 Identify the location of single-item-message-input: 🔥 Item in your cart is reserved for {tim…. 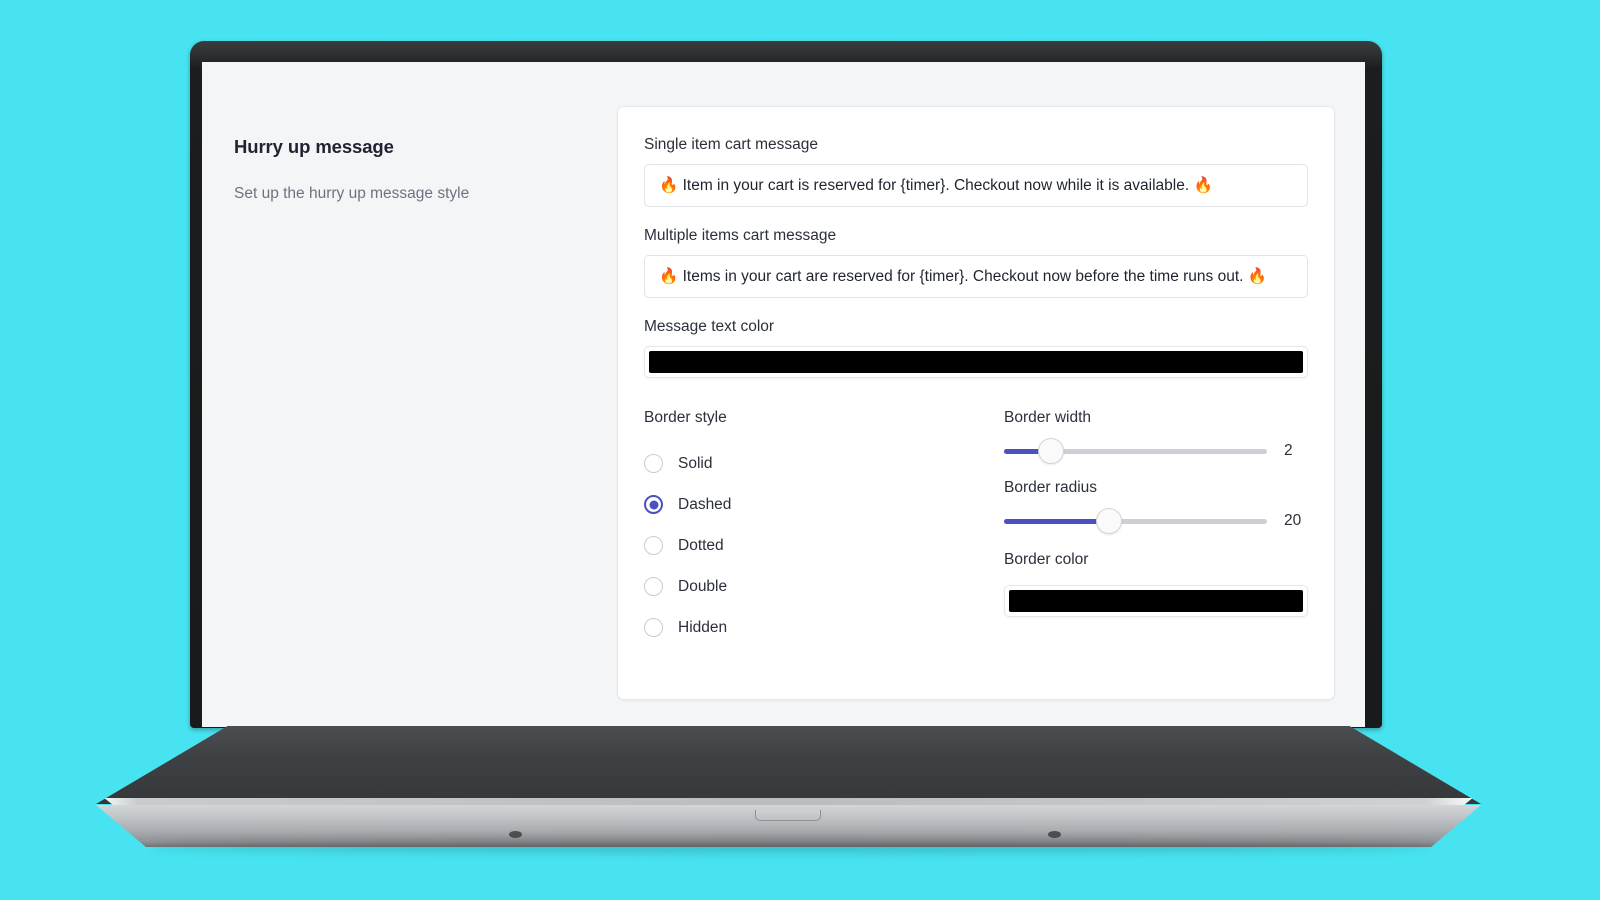
(976, 185).